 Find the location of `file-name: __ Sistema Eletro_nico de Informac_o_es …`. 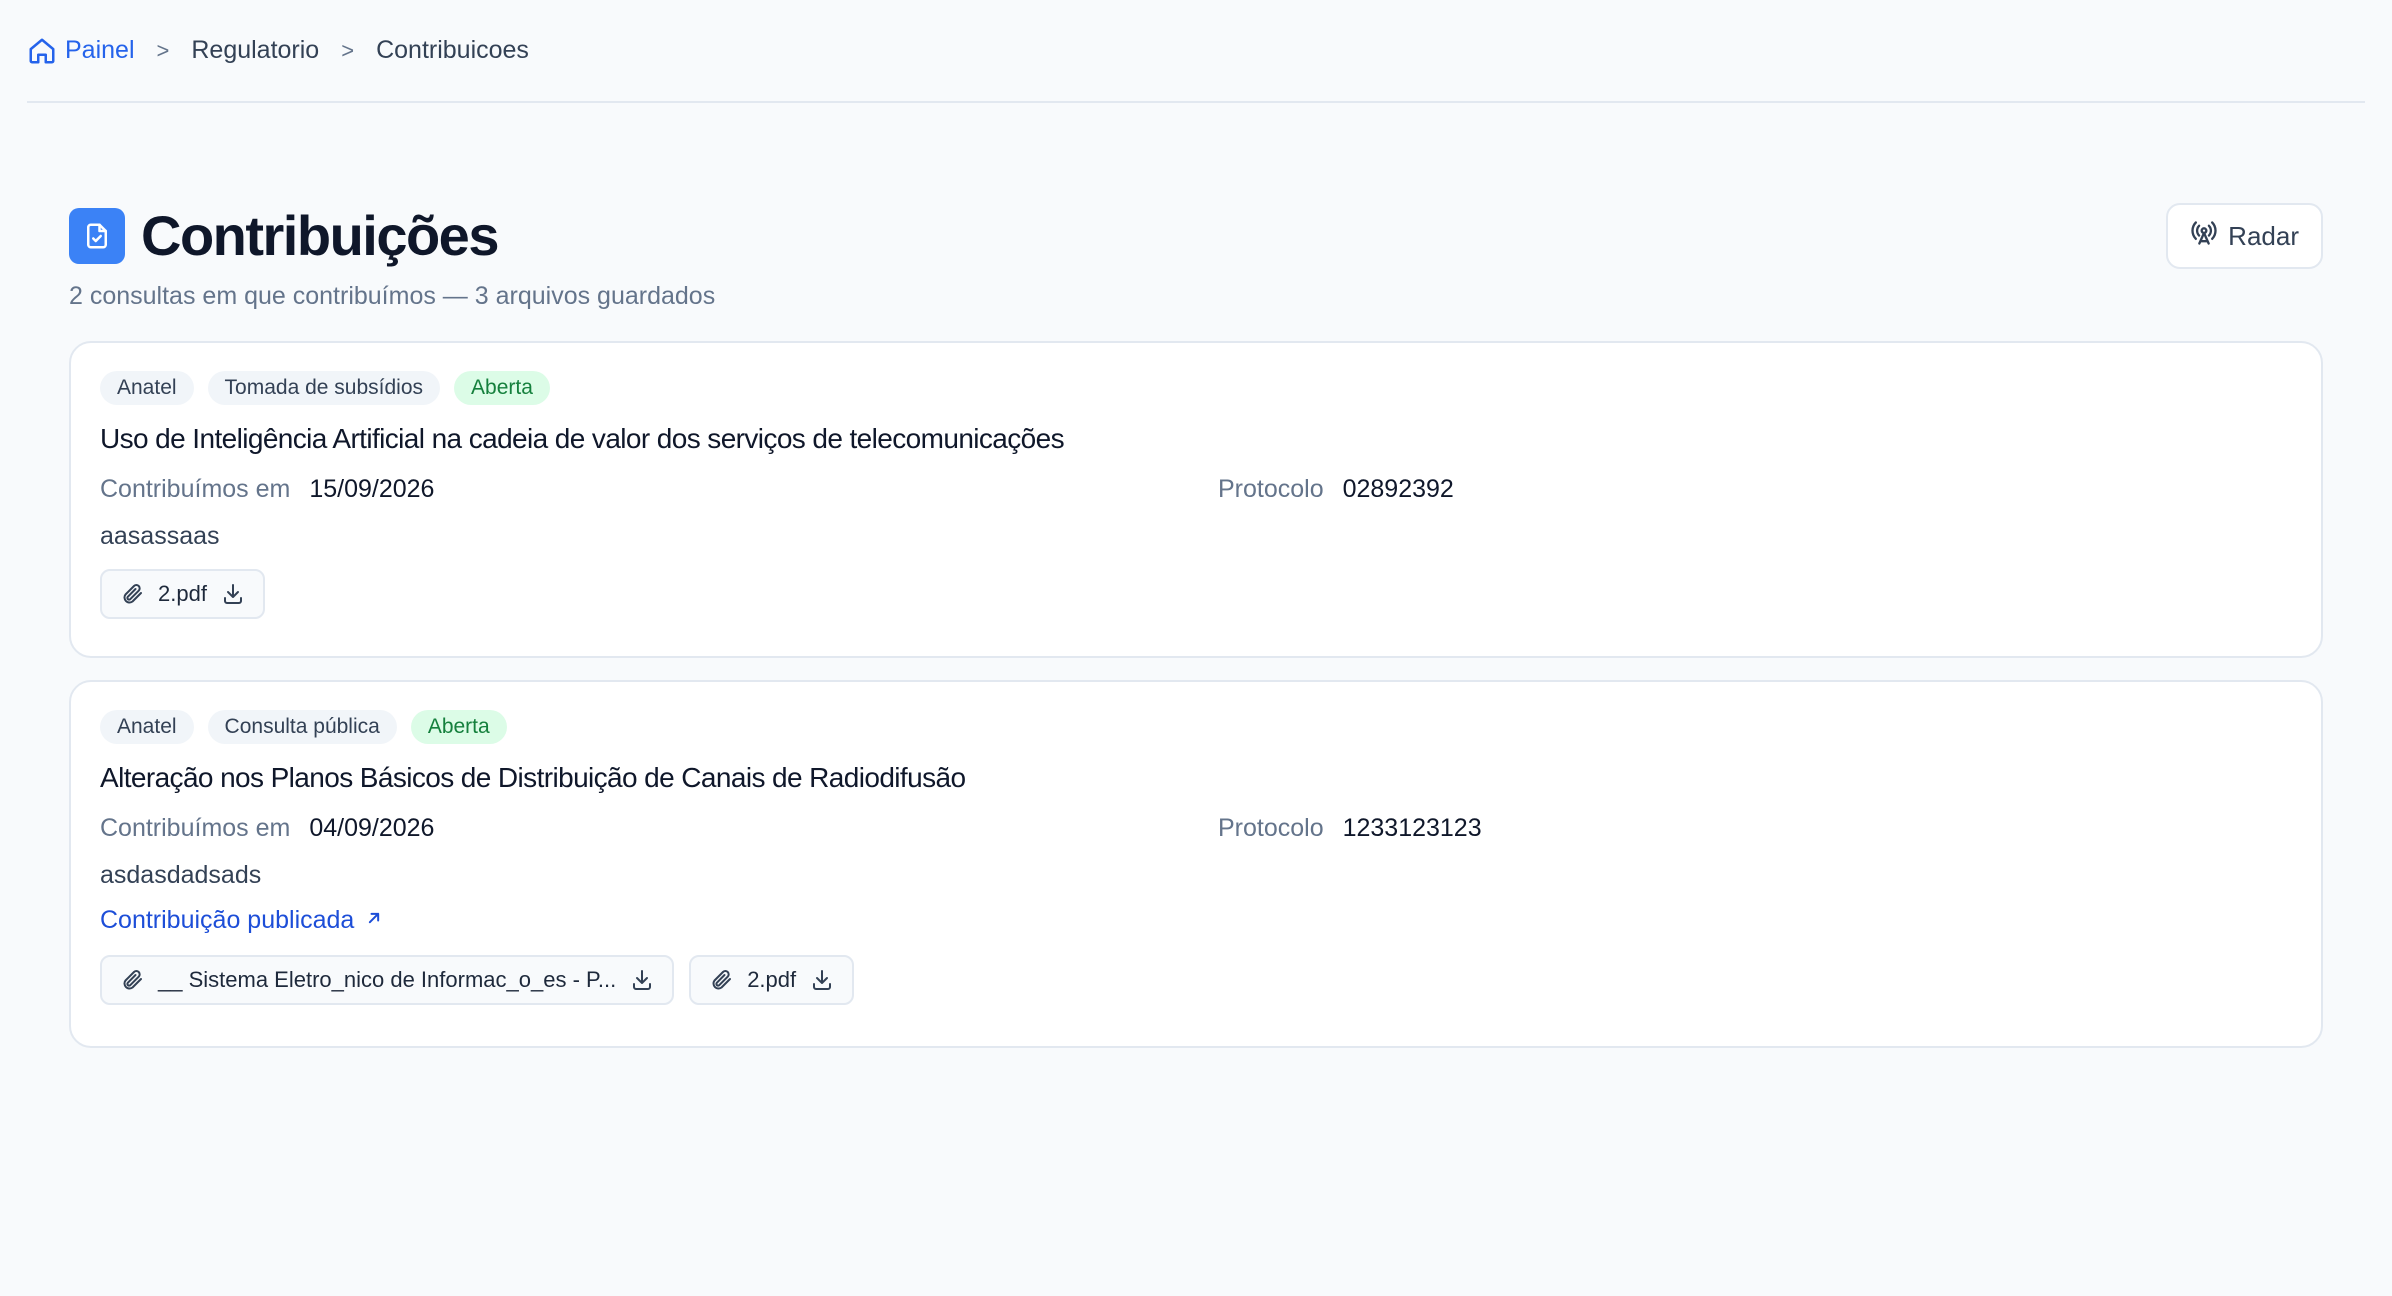

file-name: __ Sistema Eletro_nico de Informac_o_es … is located at coordinates (387, 979).